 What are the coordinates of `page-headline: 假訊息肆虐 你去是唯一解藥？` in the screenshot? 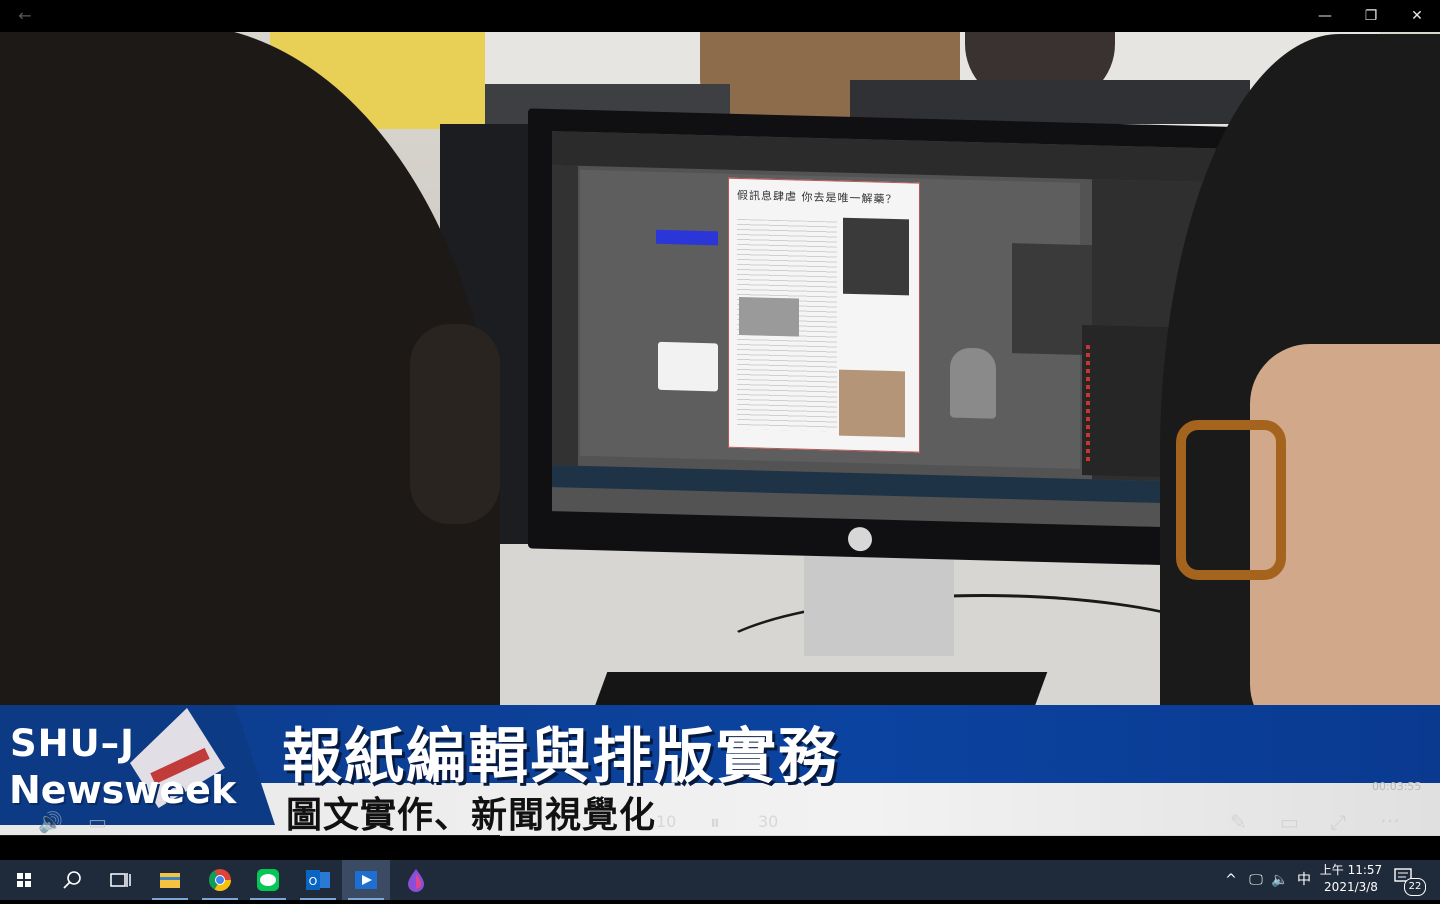 It's located at (817, 197).